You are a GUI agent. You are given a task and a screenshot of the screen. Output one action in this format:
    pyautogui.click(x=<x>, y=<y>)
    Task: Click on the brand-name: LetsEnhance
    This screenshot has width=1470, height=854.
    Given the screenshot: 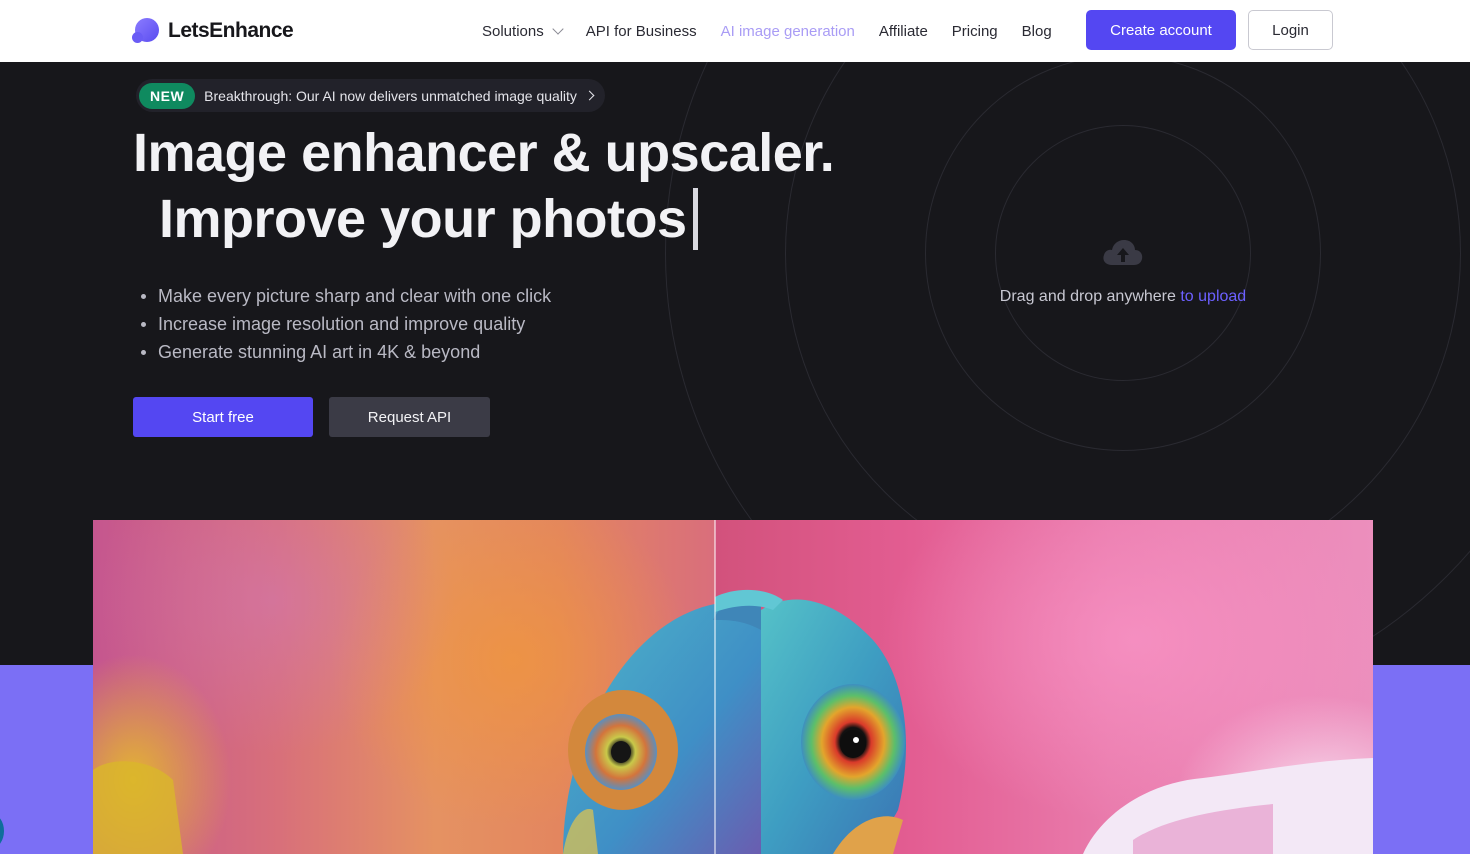 What is the action you would take?
    pyautogui.click(x=231, y=30)
    